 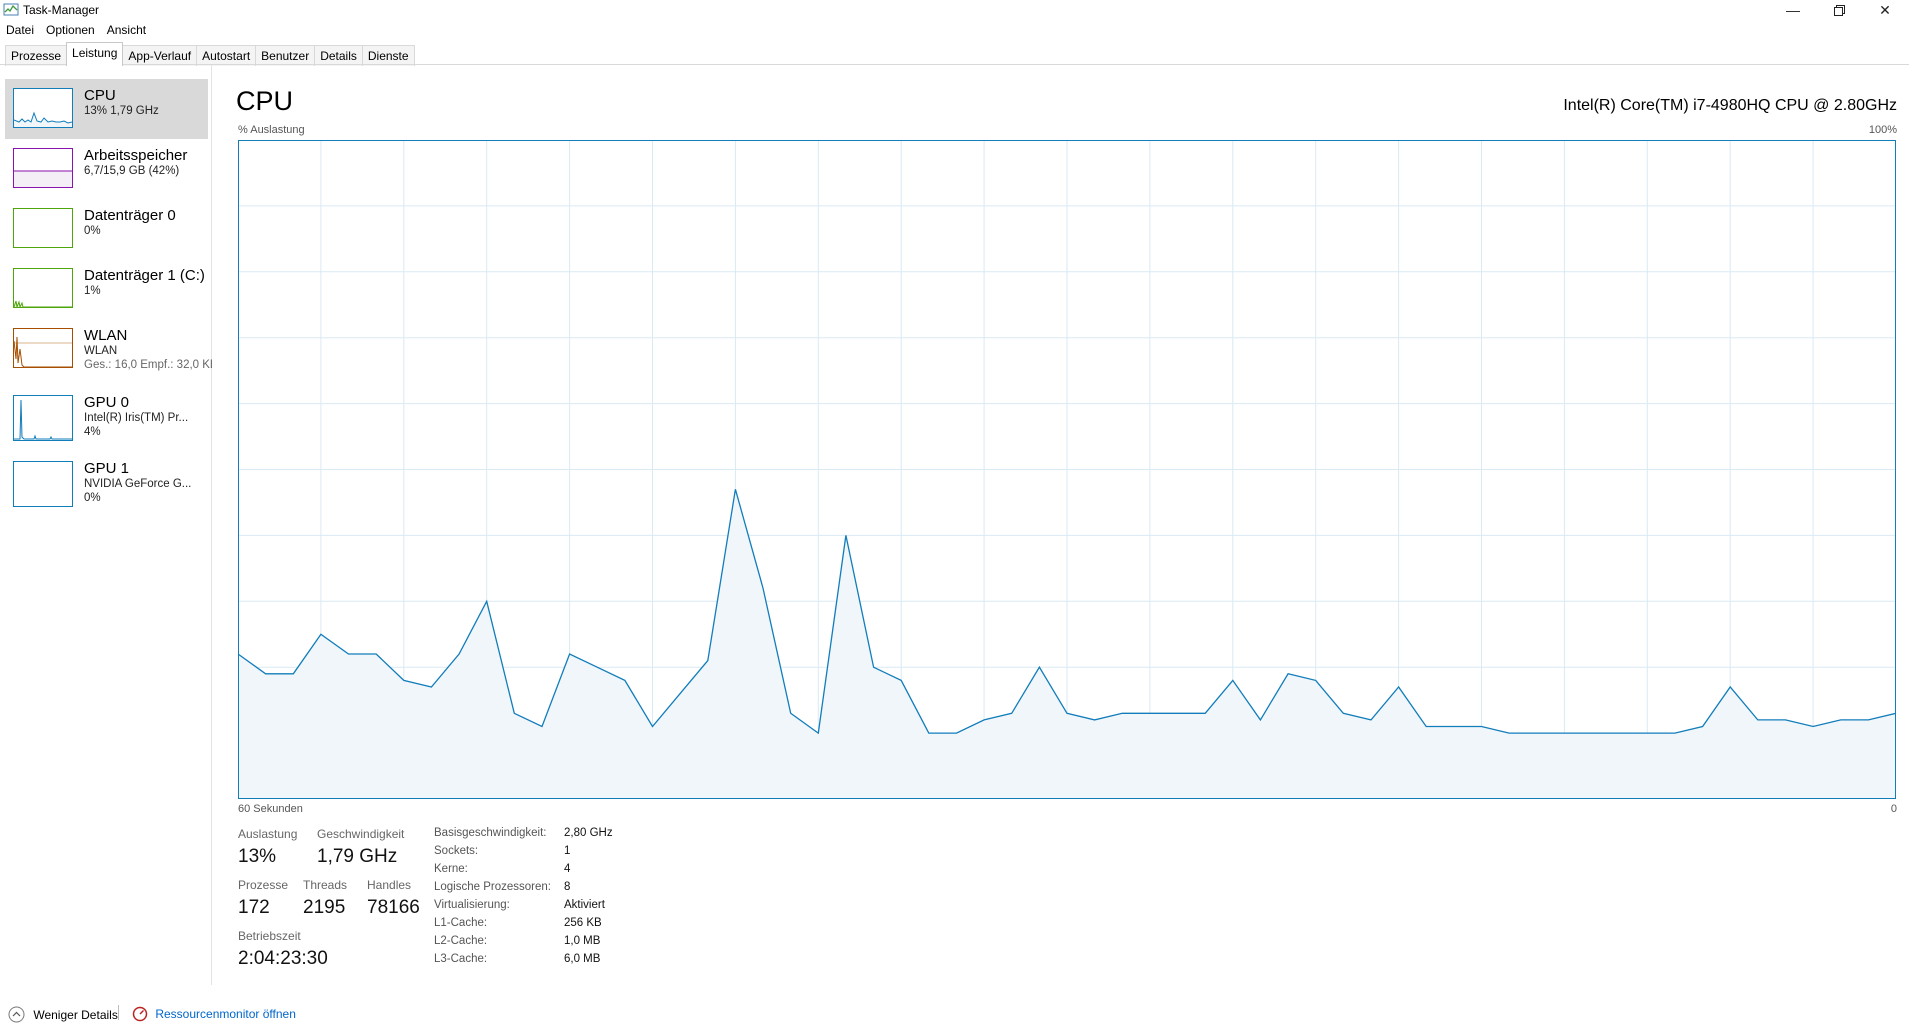 I want to click on spec-value-l2-cache: 1,0 MB, so click(x=582, y=941).